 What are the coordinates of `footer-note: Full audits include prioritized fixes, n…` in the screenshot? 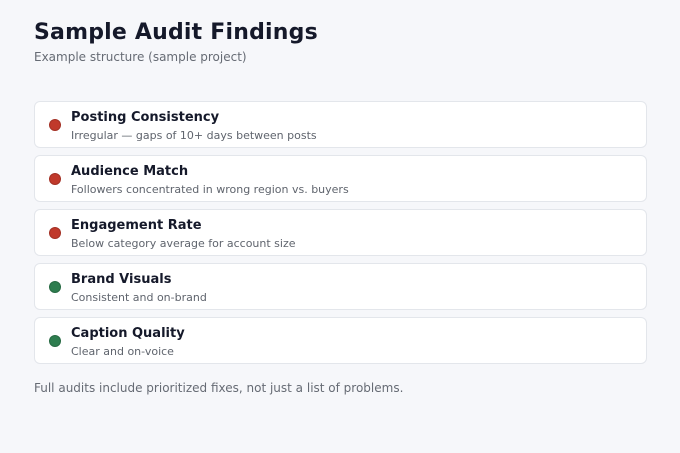 It's located at (219, 388).